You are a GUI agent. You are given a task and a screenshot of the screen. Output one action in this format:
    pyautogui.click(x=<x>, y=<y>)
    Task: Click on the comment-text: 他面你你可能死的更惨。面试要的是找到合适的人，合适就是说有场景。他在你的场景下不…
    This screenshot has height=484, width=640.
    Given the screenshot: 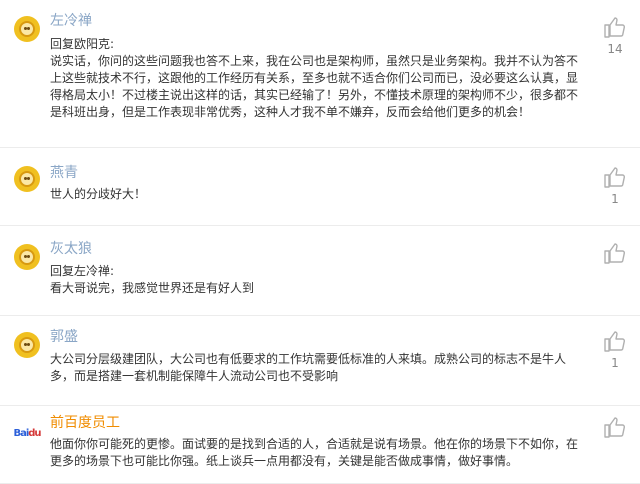 What is the action you would take?
    pyautogui.click(x=314, y=452)
    